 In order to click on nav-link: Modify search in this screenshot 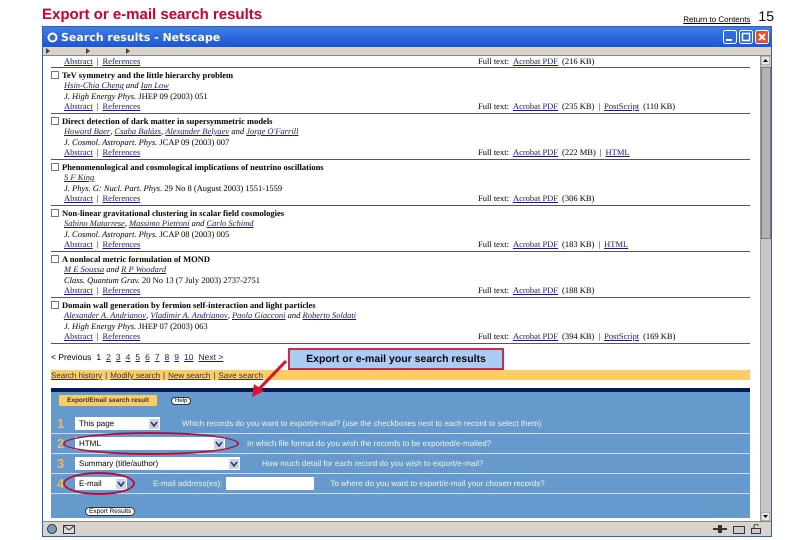, I will do `click(135, 375)`.